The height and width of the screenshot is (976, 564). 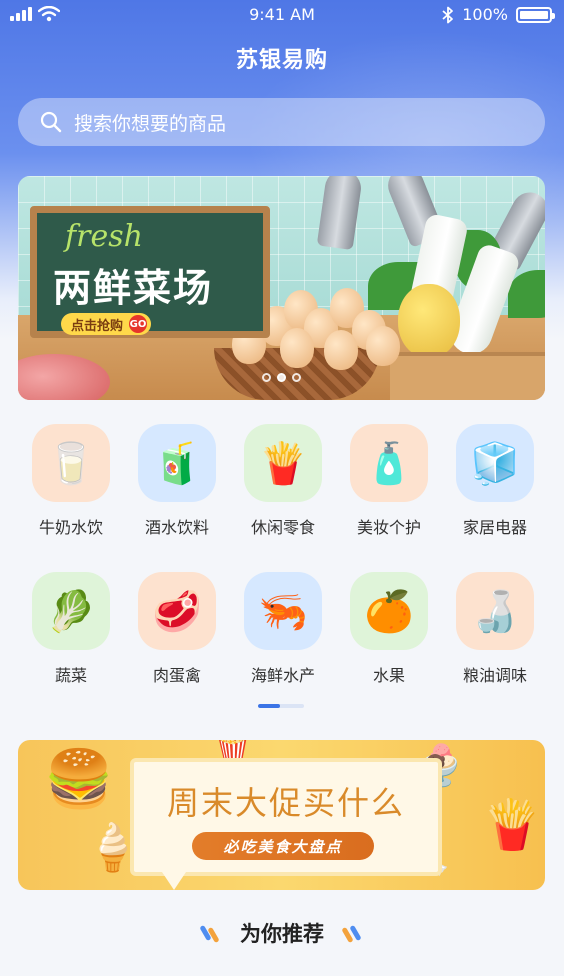 I want to click on category-label: 牛奶水饮, so click(x=71, y=526).